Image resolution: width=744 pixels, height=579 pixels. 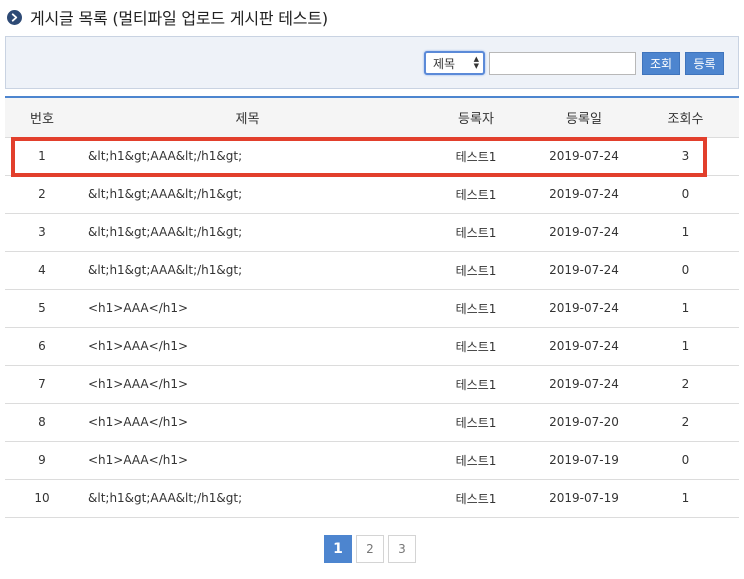 What do you see at coordinates (42, 232) in the screenshot?
I see `row-num: 3` at bounding box center [42, 232].